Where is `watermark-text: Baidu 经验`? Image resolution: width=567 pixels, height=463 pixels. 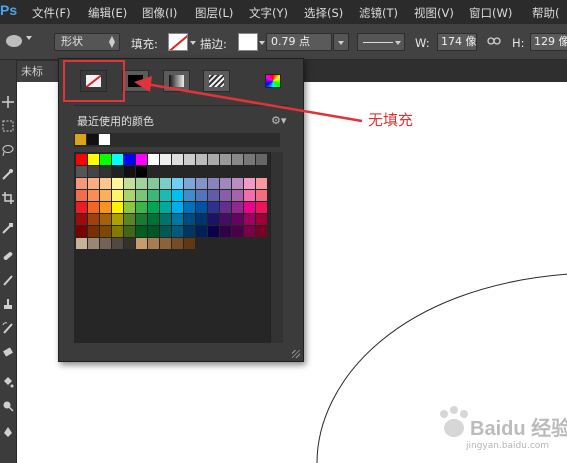 watermark-text: Baidu 经验 is located at coordinates (518, 429).